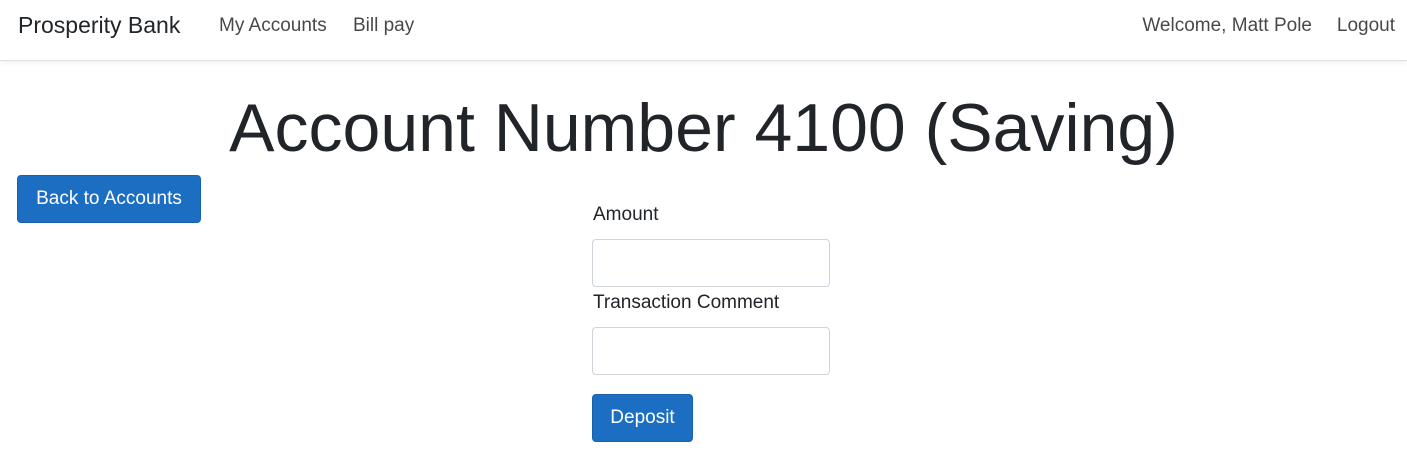  Describe the element at coordinates (703, 128) in the screenshot. I see `page-title: Account Number 4100 (Saving)` at that location.